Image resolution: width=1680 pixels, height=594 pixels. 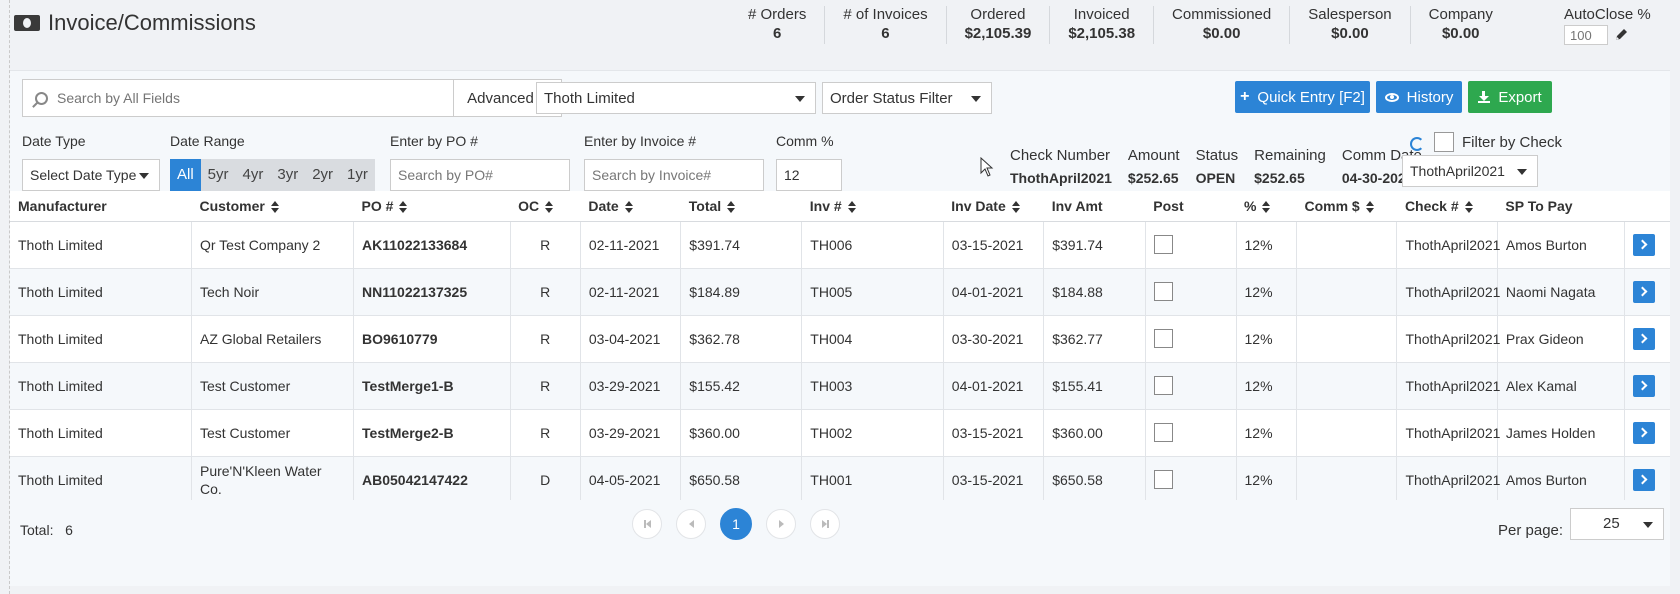 I want to click on company-select: Thoth Limited, so click(x=676, y=98).